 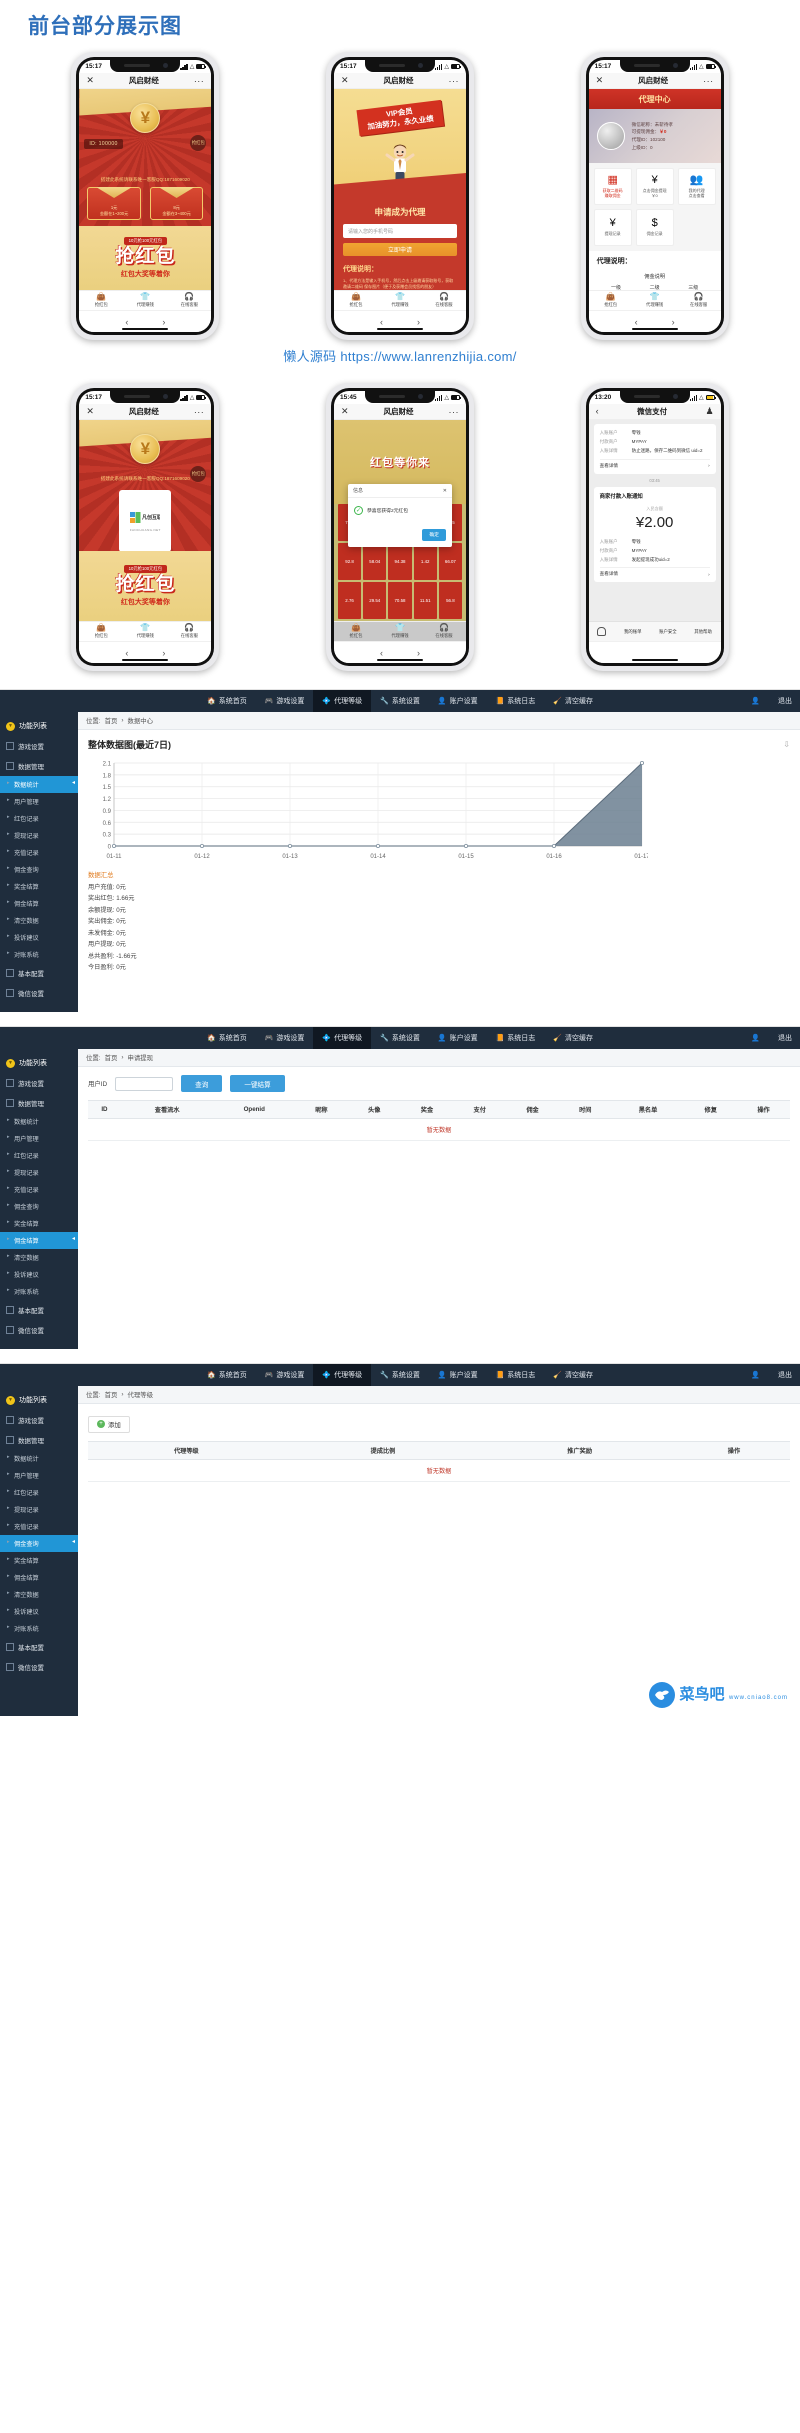 I want to click on logout-button: 退出, so click(x=785, y=1038).